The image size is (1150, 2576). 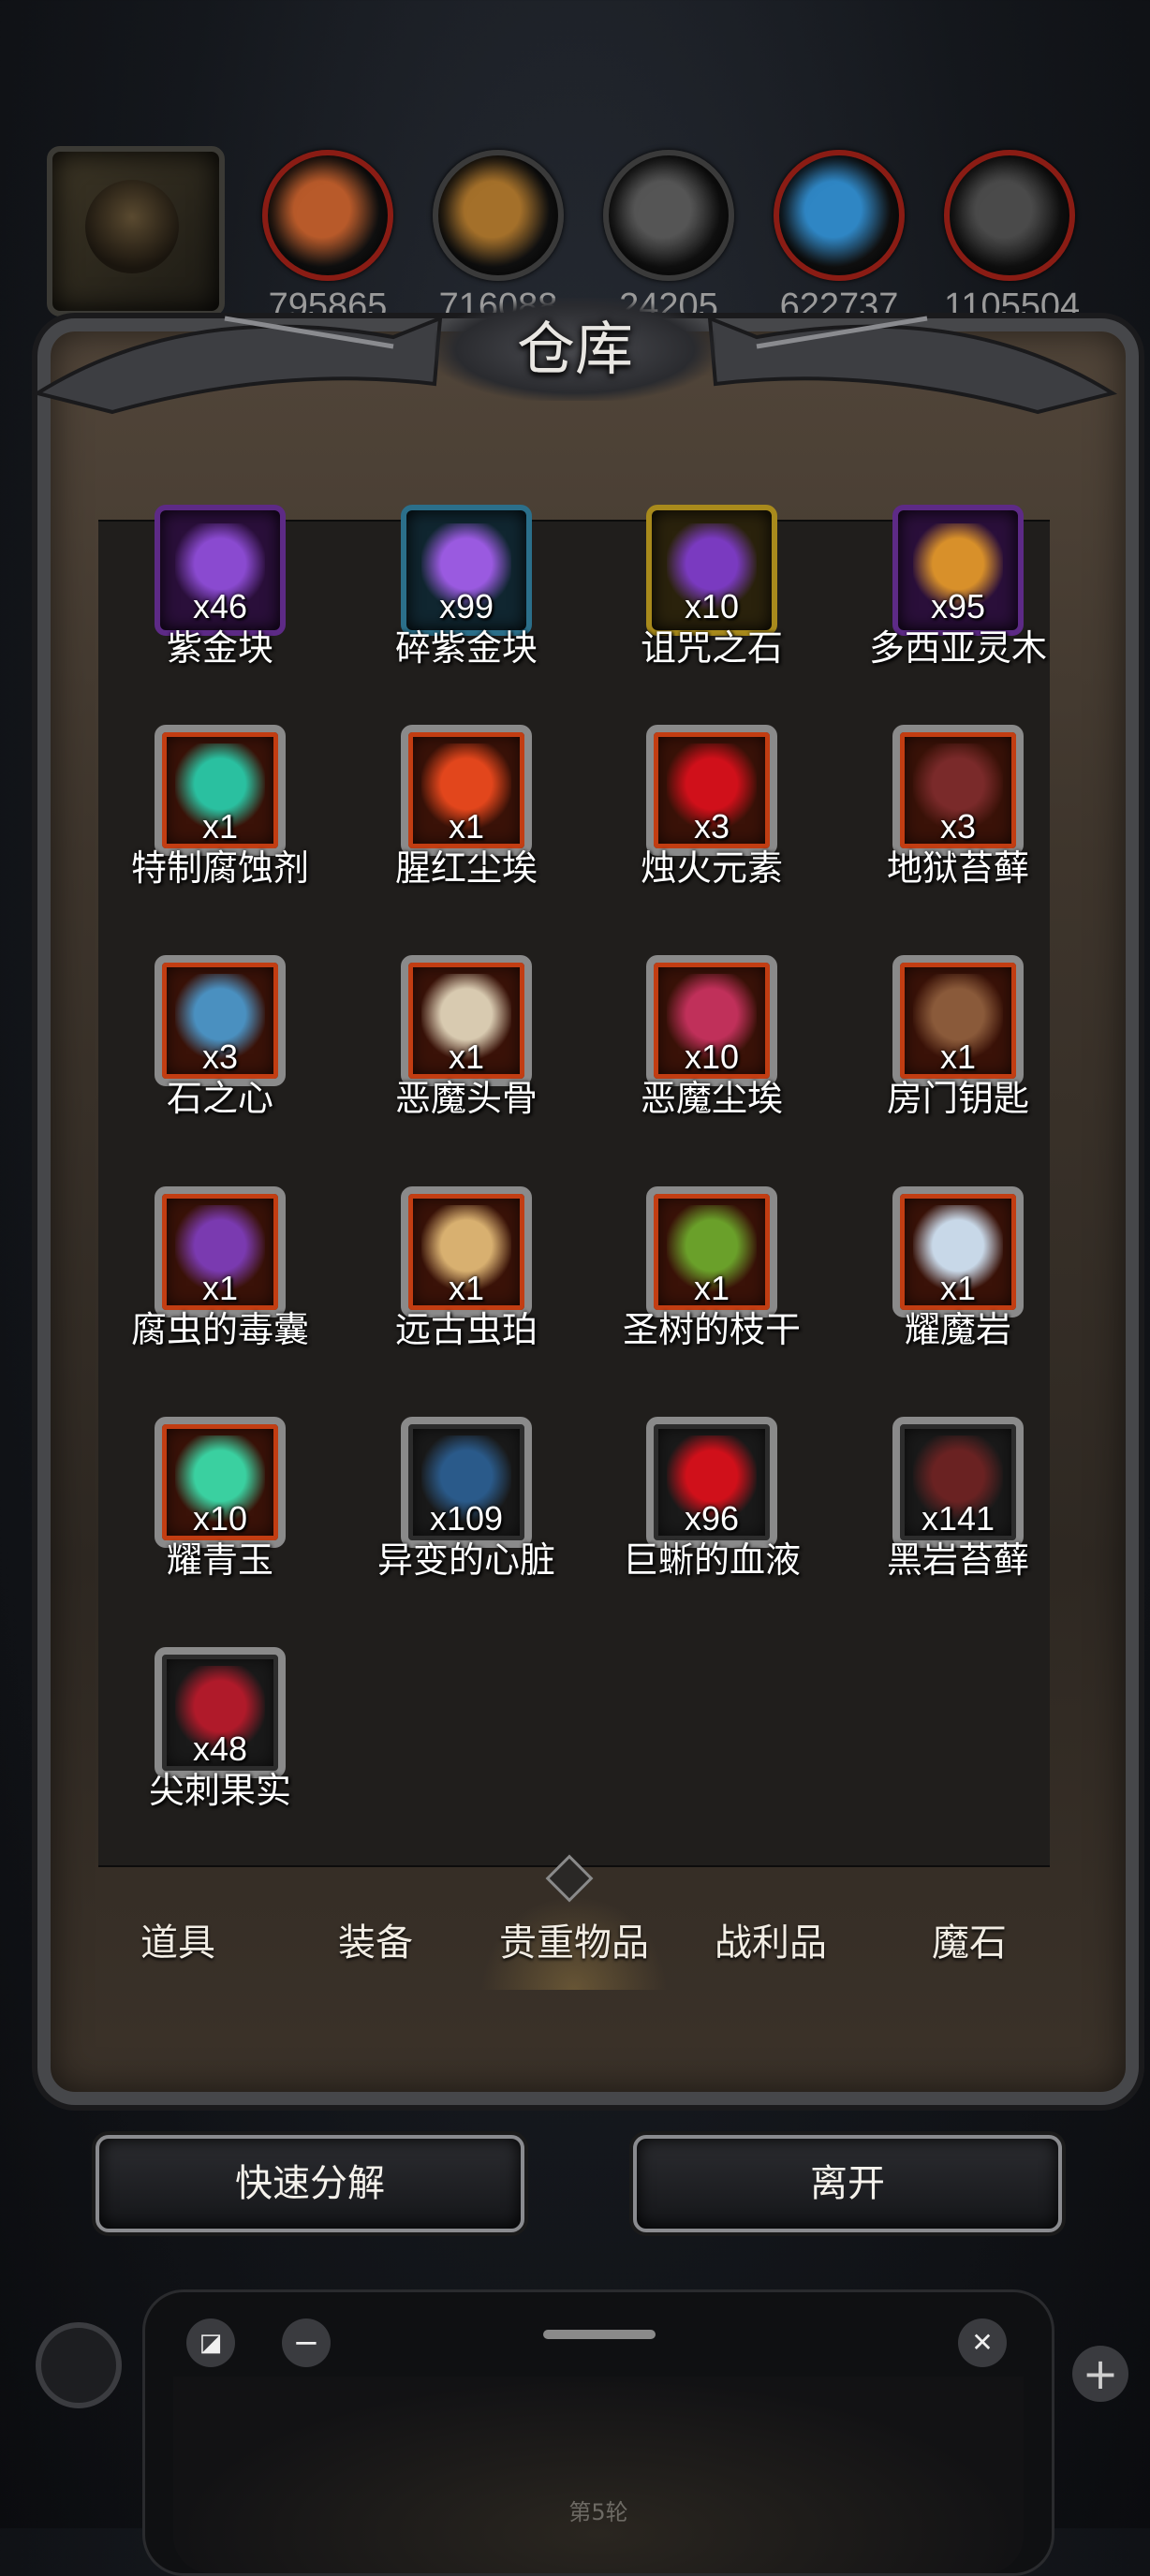 I want to click on item-name: 耀青玉, so click(x=219, y=1560).